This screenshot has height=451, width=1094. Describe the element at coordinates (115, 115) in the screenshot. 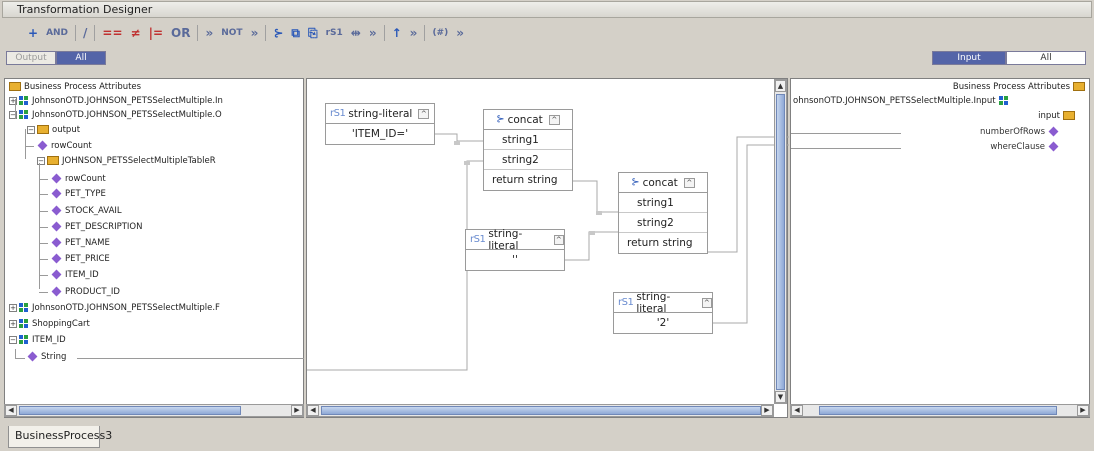

I see `tree-item: − JohnsonOTD.JOHNSON_PETSSelectMultiple.O` at that location.